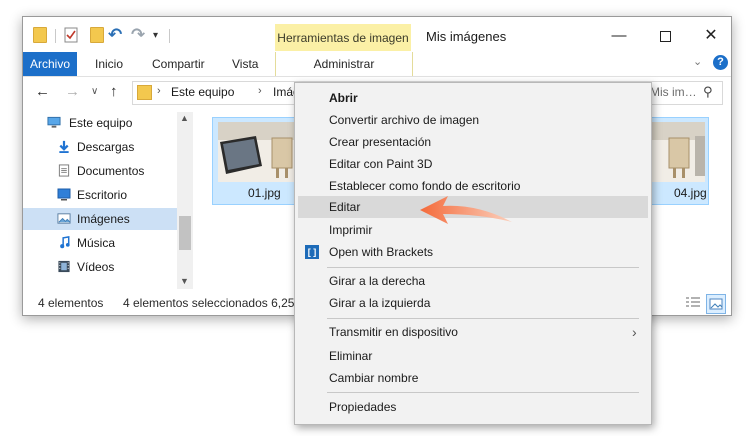 Image resolution: width=754 pixels, height=436 pixels. I want to click on sidebar-item-documentos: Documentos, so click(100, 171).